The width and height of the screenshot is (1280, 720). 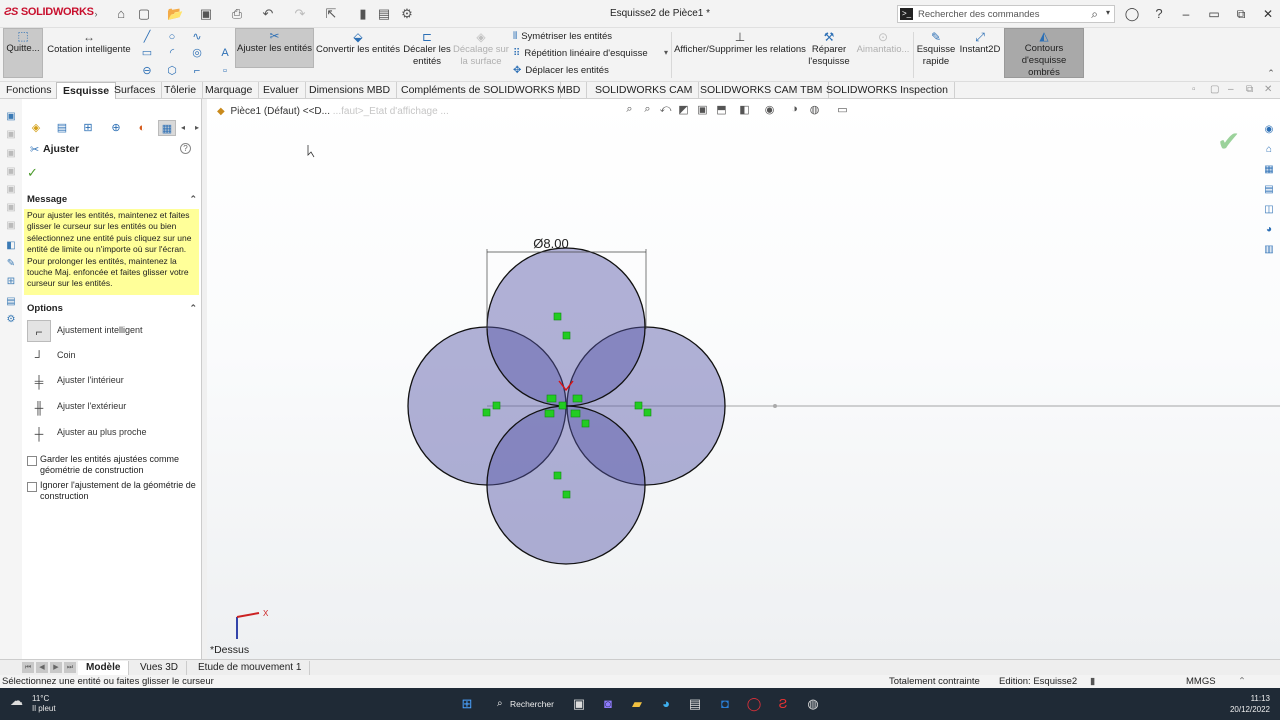 What do you see at coordinates (740, 45) in the screenshot?
I see `relations-button: ⊥ Afficher/Supprimer les relations` at bounding box center [740, 45].